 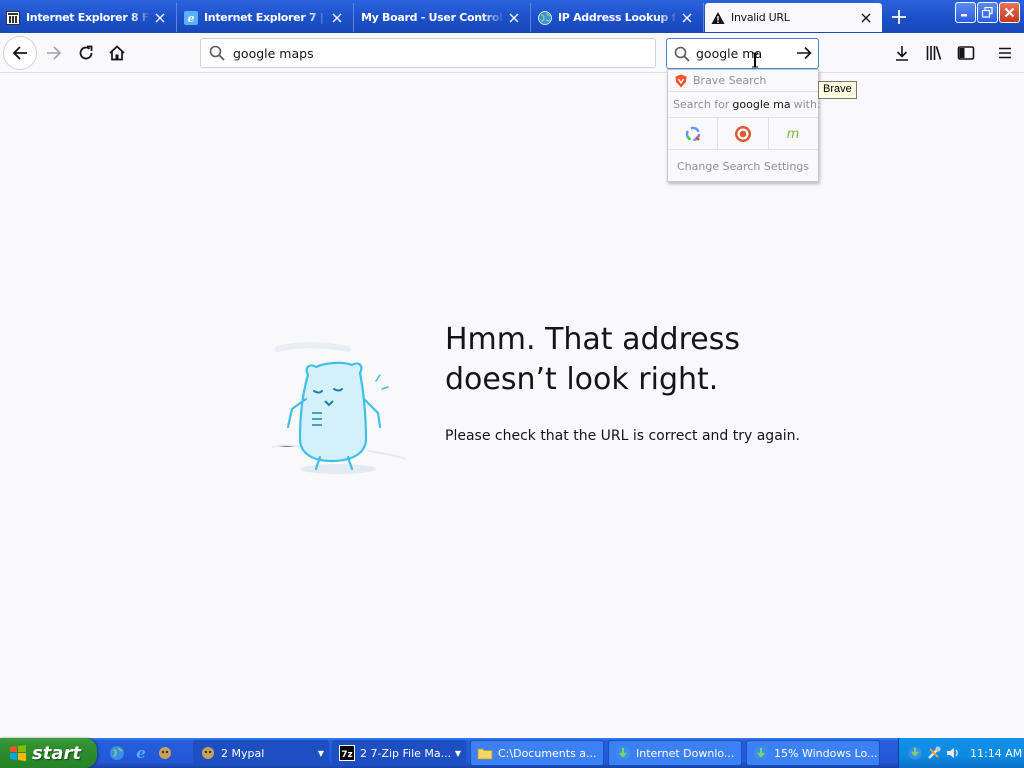 What do you see at coordinates (899, 17) in the screenshot?
I see `new-tab-button` at bounding box center [899, 17].